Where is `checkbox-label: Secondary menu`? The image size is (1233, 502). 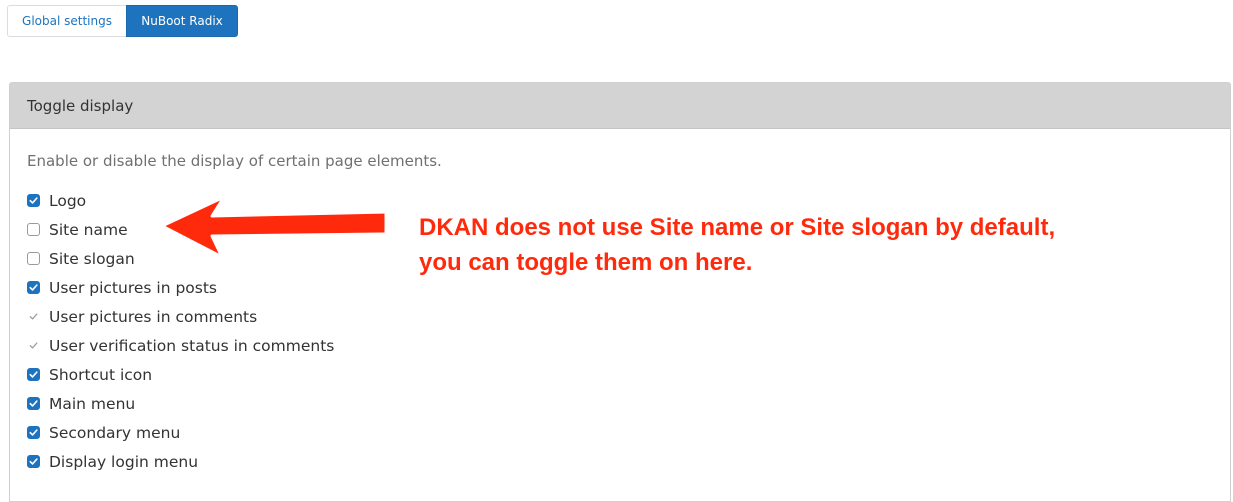 checkbox-label: Secondary menu is located at coordinates (115, 432).